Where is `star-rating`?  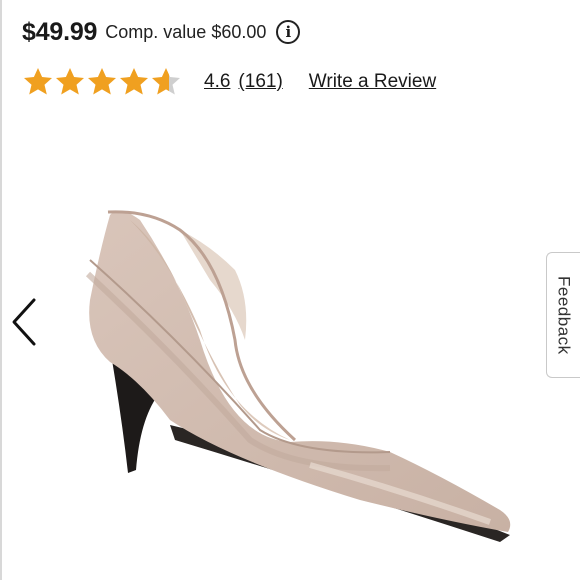 star-rating is located at coordinates (102, 82).